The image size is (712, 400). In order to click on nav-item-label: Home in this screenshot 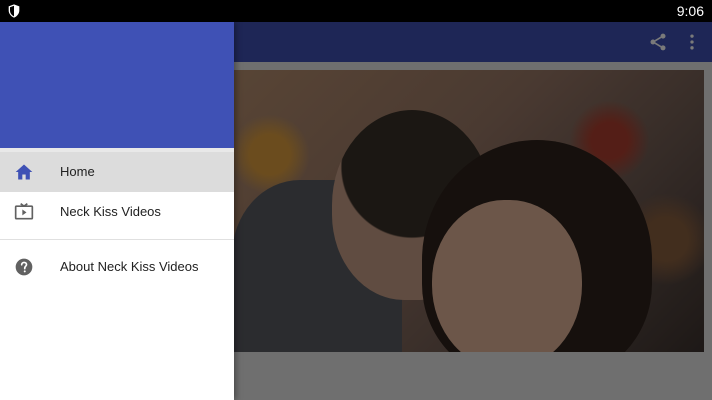, I will do `click(77, 171)`.